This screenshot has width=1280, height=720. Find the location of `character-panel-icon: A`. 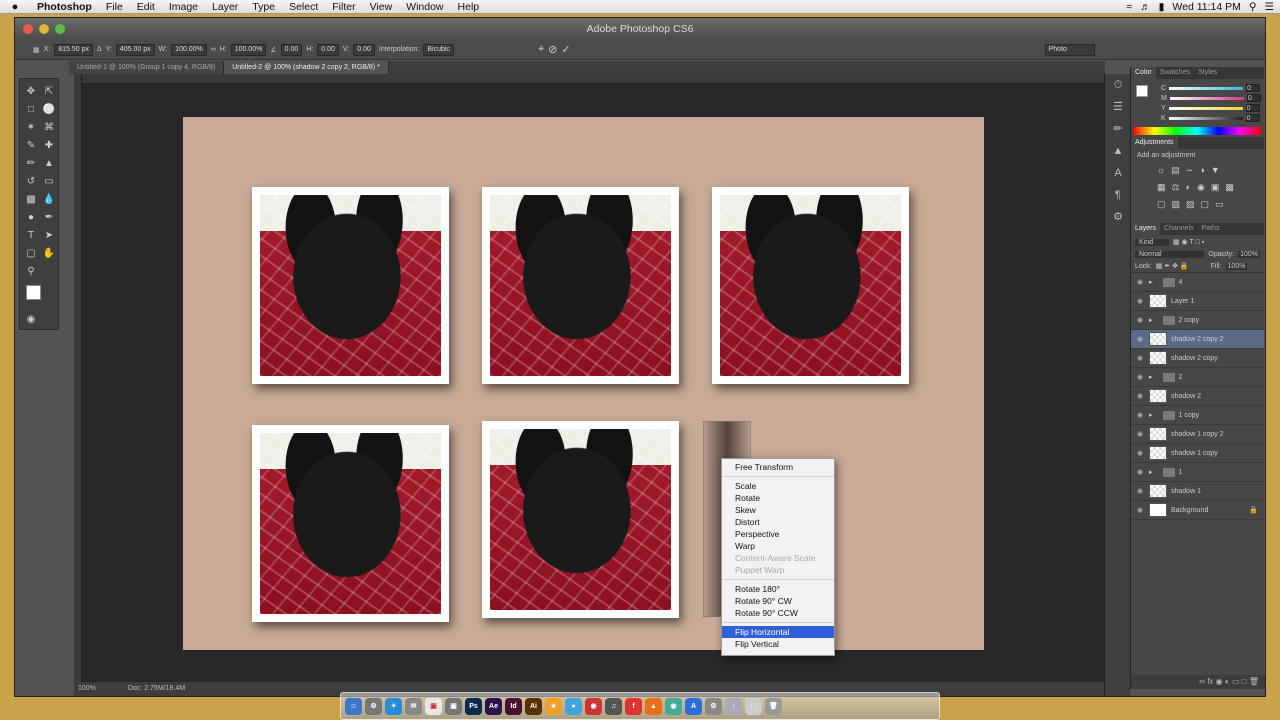

character-panel-icon: A is located at coordinates (1118, 173).